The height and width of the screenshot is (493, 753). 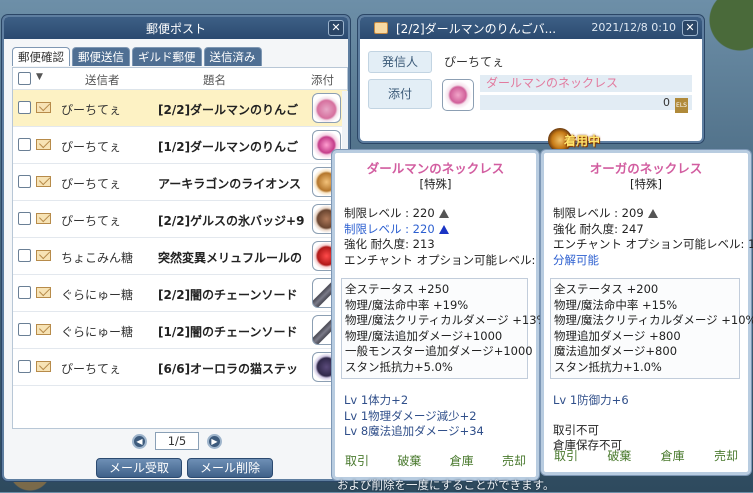 What do you see at coordinates (576, 259) in the screenshot?
I see `disassemble-status: 分解可能` at bounding box center [576, 259].